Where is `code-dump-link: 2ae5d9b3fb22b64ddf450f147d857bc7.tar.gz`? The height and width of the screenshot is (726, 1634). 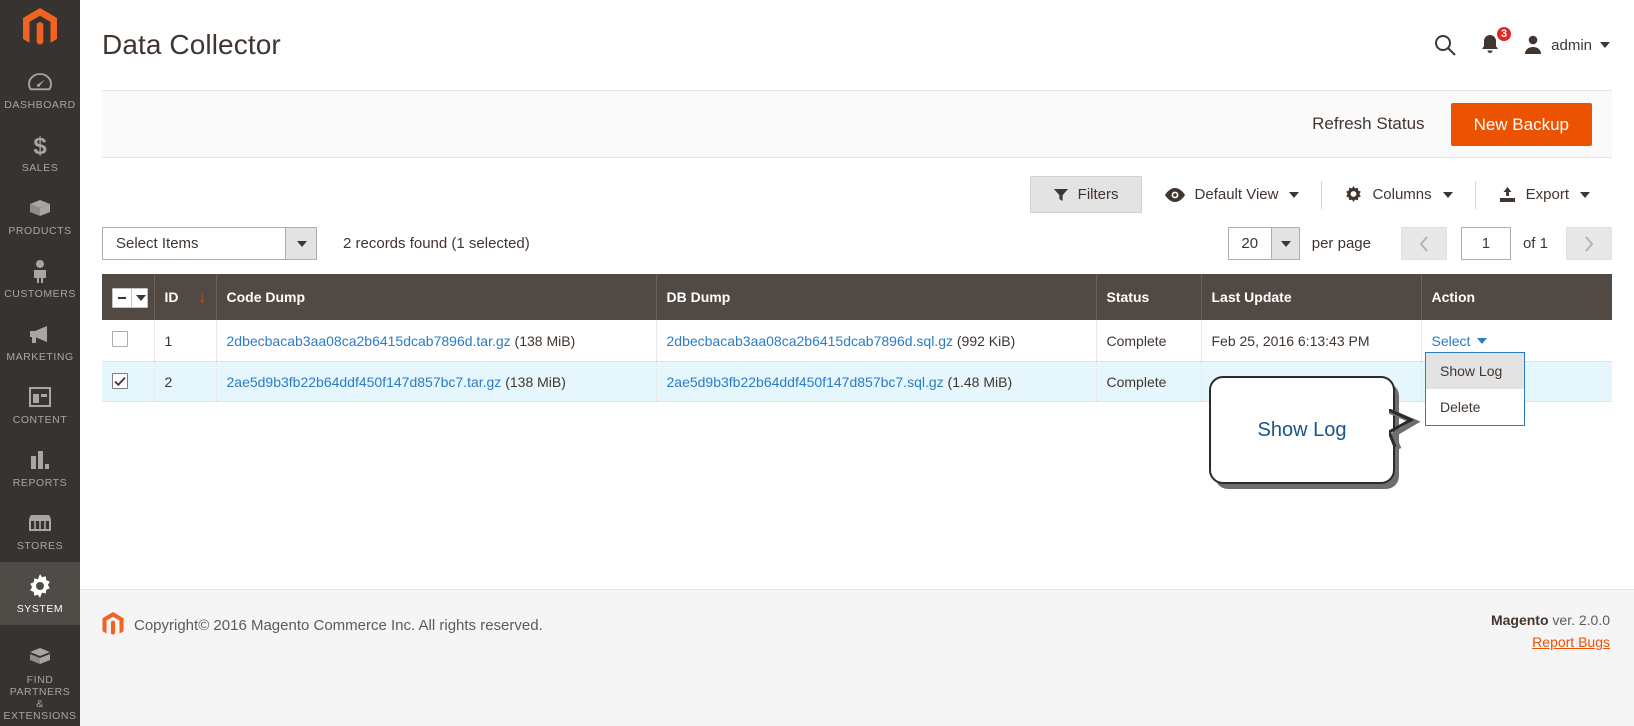
code-dump-link: 2ae5d9b3fb22b64ddf450f147d857bc7.tar.gz is located at coordinates (364, 382).